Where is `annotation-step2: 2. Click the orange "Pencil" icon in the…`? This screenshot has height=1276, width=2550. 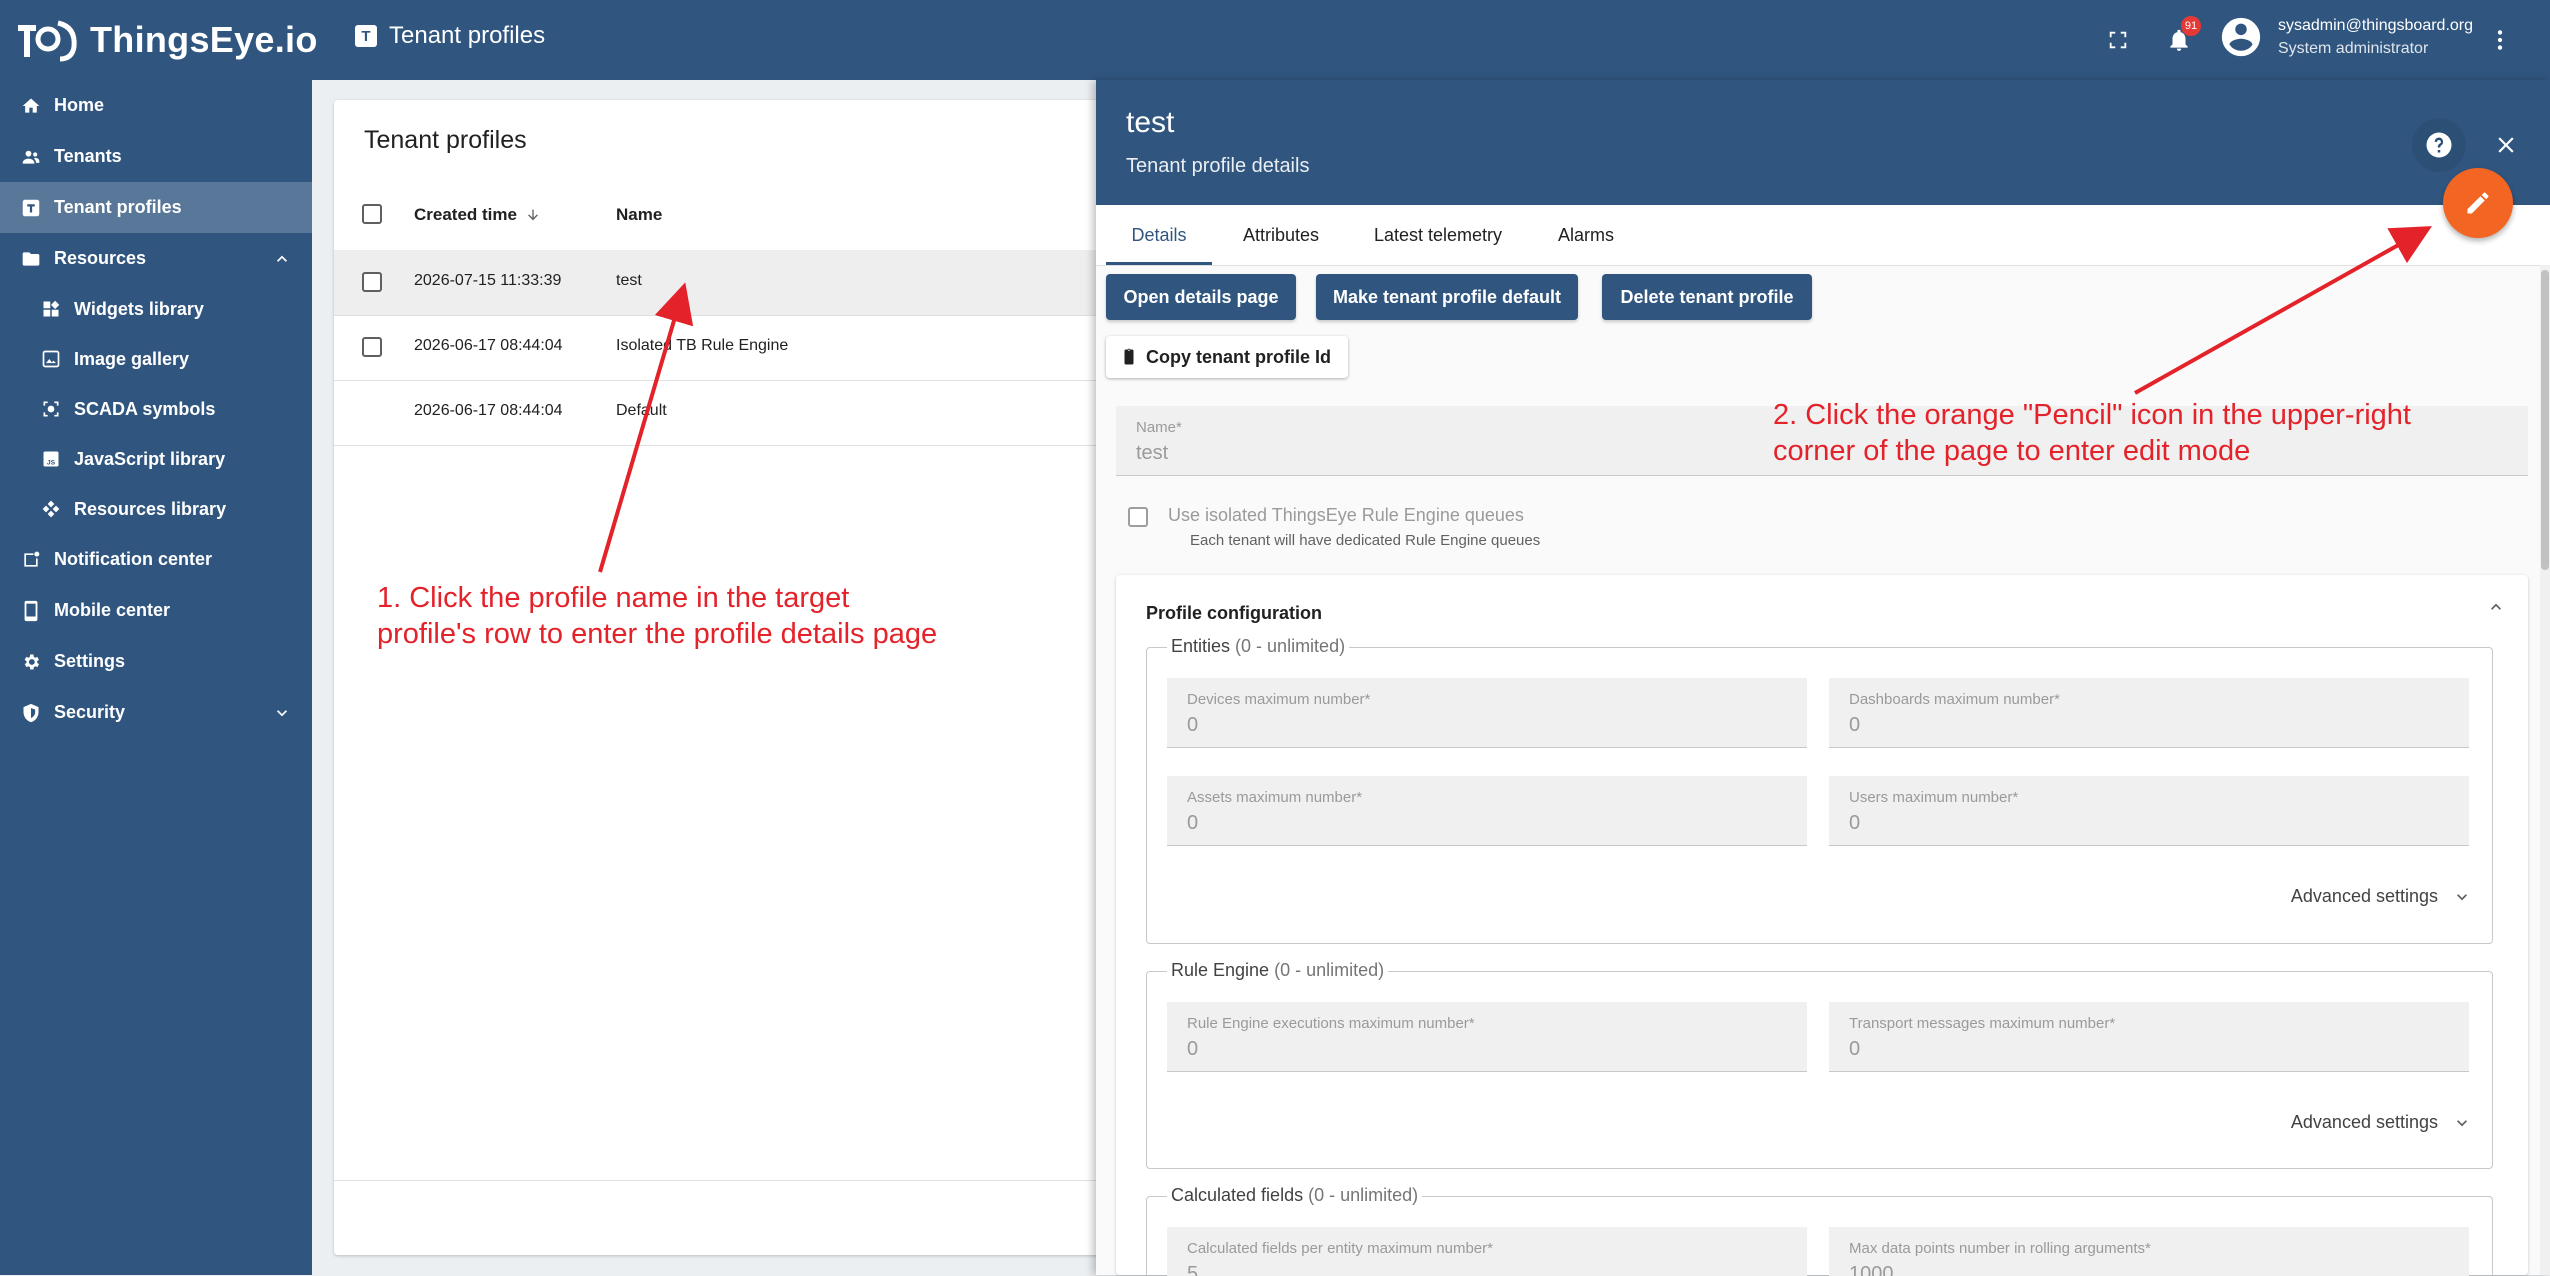 annotation-step2: 2. Click the orange "Pencil" icon in the… is located at coordinates (2092, 433).